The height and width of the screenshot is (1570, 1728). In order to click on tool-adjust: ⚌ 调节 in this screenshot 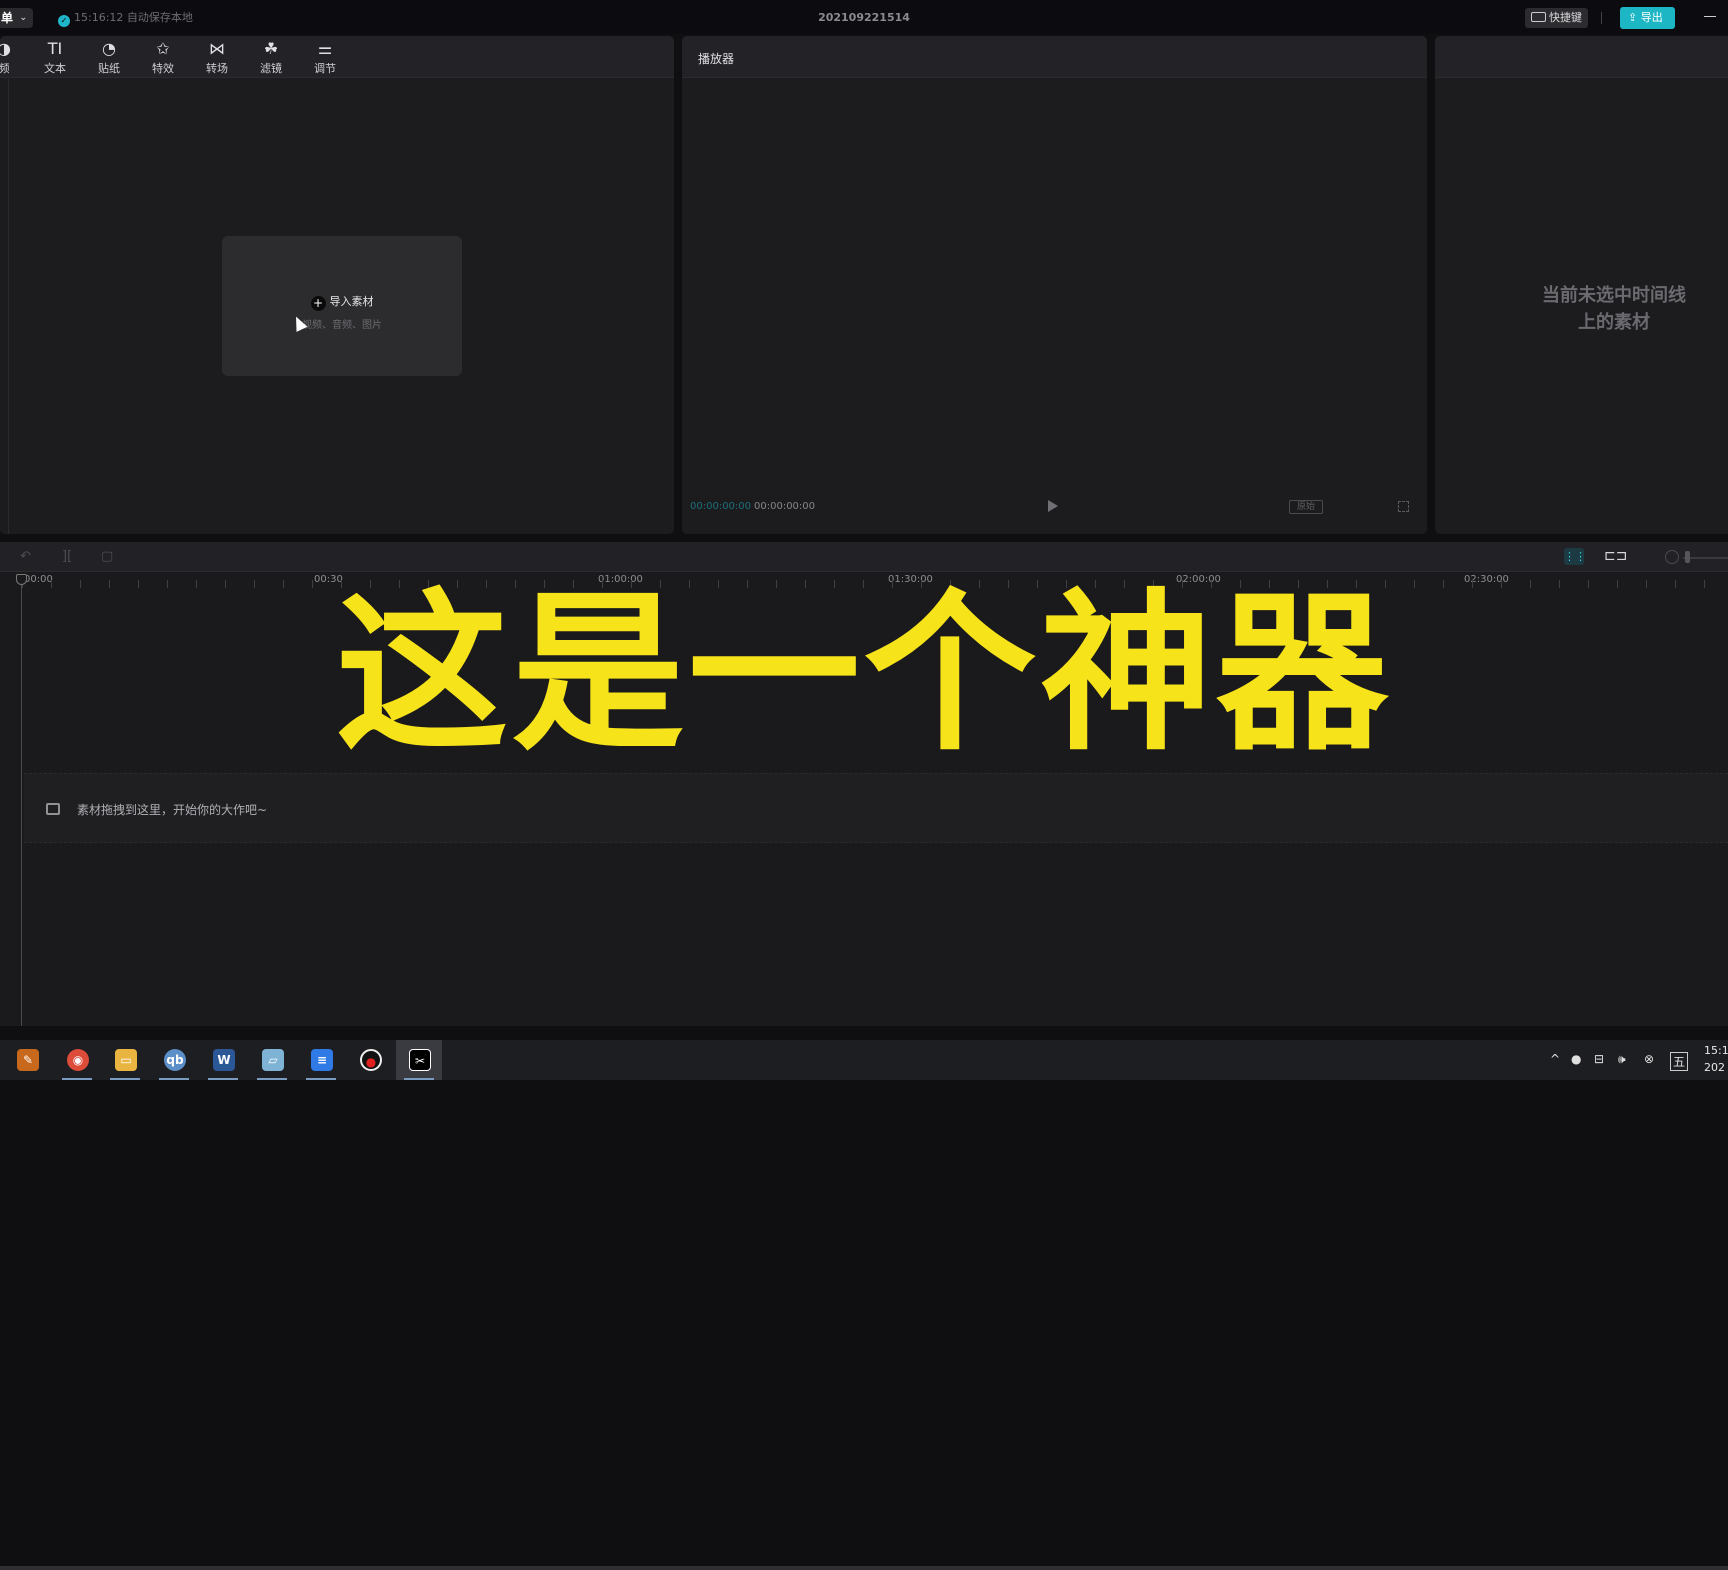, I will do `click(325, 57)`.